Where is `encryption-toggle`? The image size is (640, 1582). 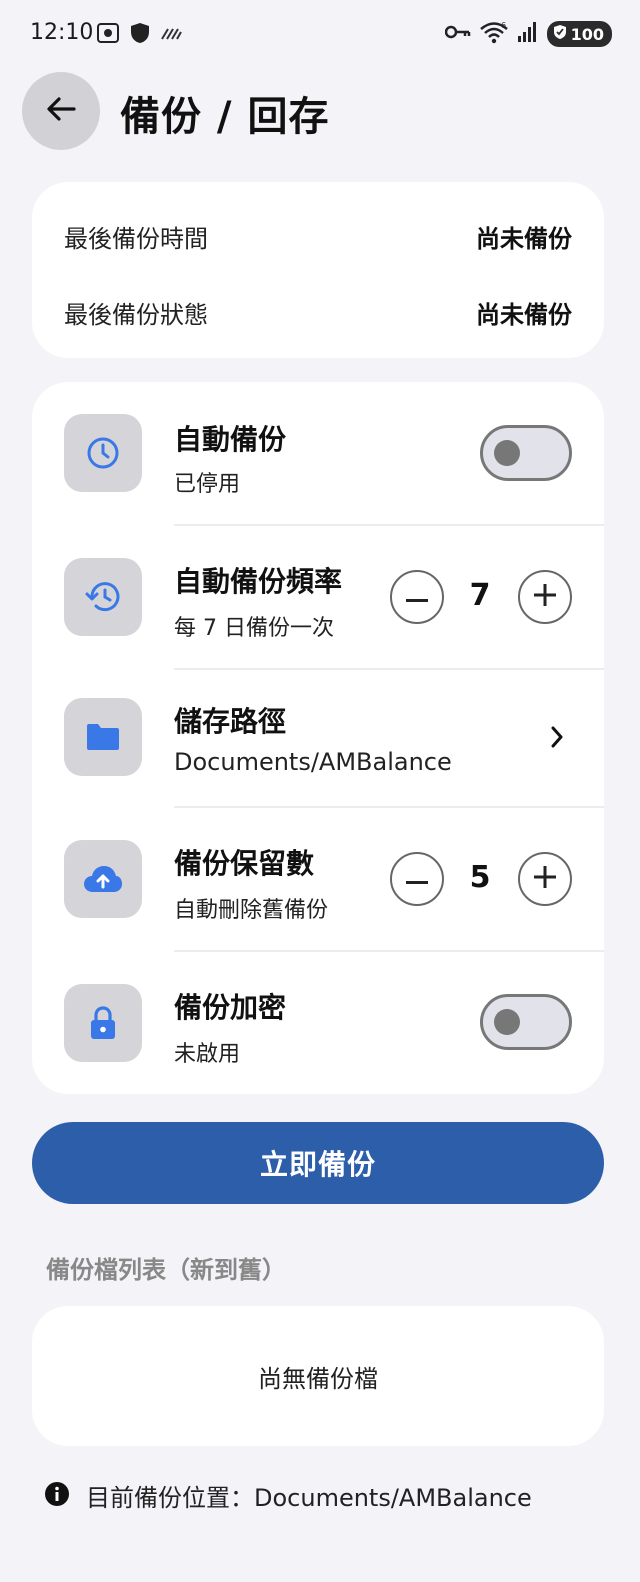
encryption-toggle is located at coordinates (526, 1022).